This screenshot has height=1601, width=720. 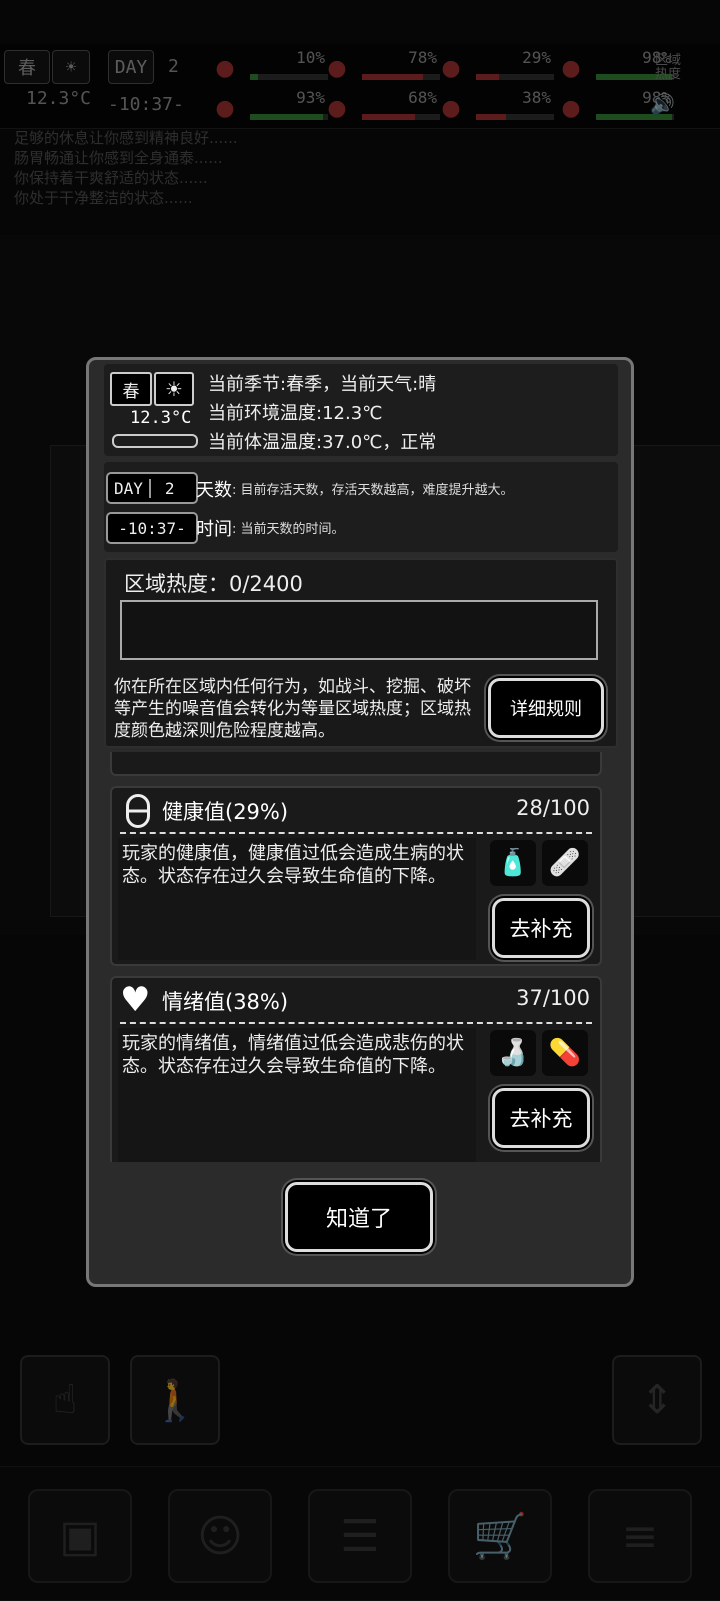 What do you see at coordinates (131, 389) in the screenshot?
I see `season-badge: 春` at bounding box center [131, 389].